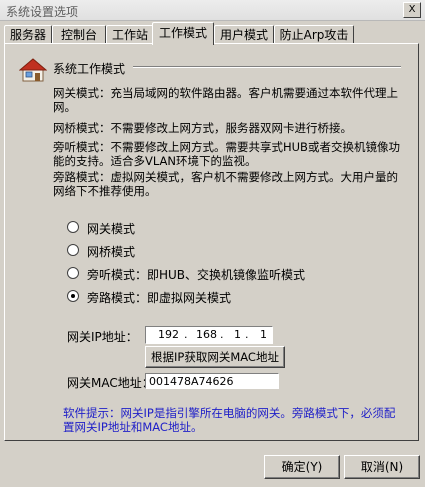  I want to click on gateway-mac-input: 001478A74626, so click(212, 381).